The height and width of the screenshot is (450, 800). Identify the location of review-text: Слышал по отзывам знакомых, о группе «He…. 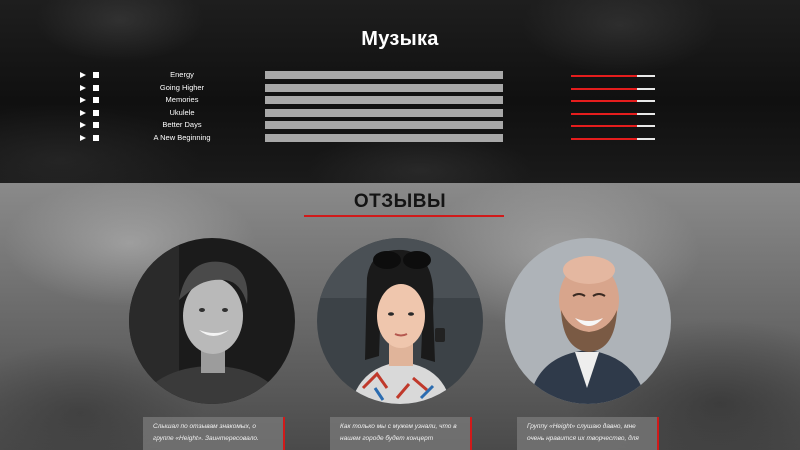
(206, 432).